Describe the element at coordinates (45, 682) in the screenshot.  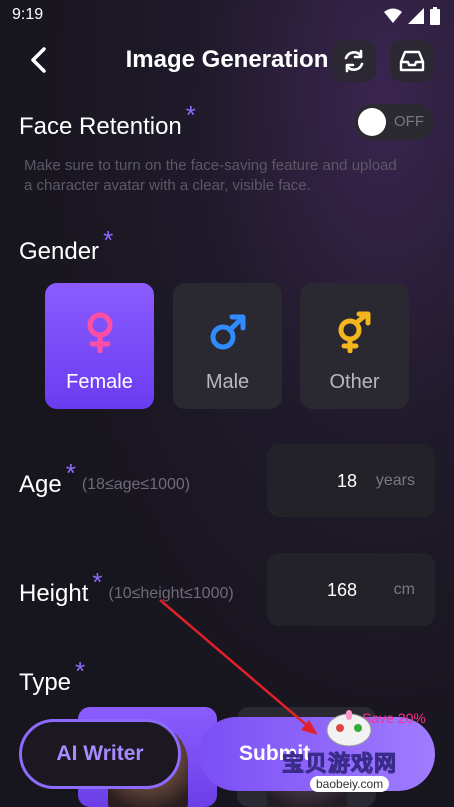
I see `type-label: Type` at that location.